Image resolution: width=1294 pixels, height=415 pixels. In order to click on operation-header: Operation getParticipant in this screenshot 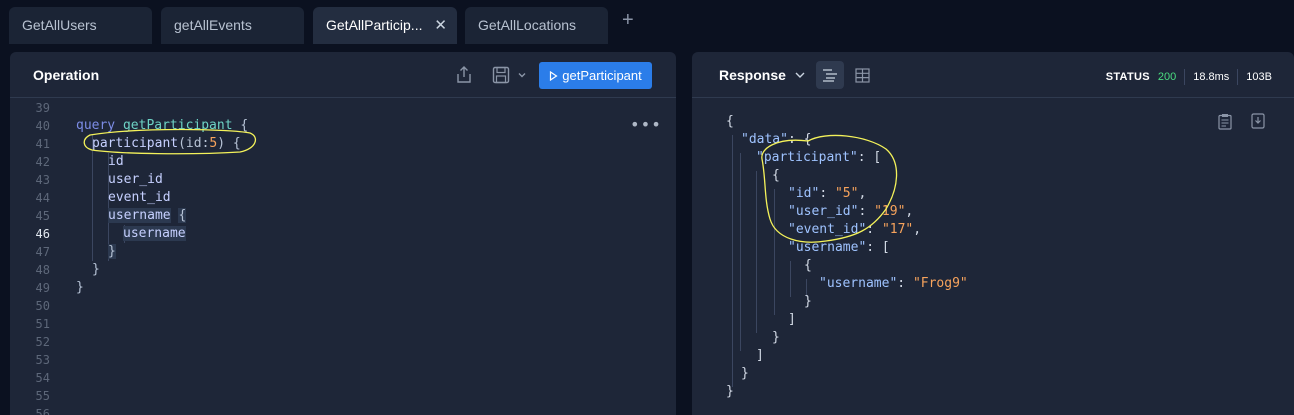, I will do `click(343, 75)`.